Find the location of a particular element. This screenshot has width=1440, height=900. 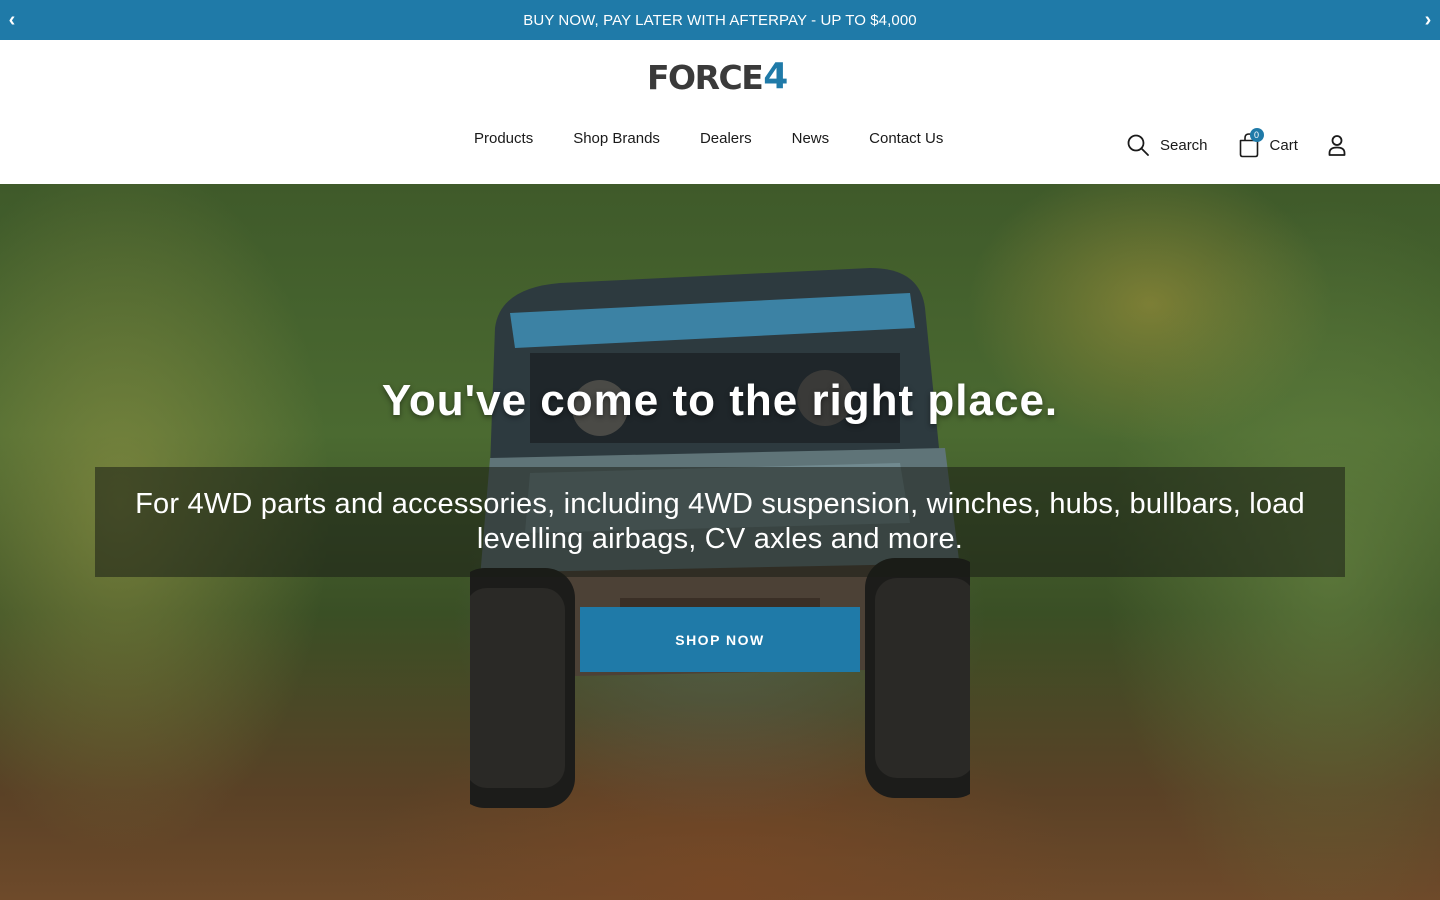

nav-item-shop-brands: Shop Brands is located at coordinates (616, 139).